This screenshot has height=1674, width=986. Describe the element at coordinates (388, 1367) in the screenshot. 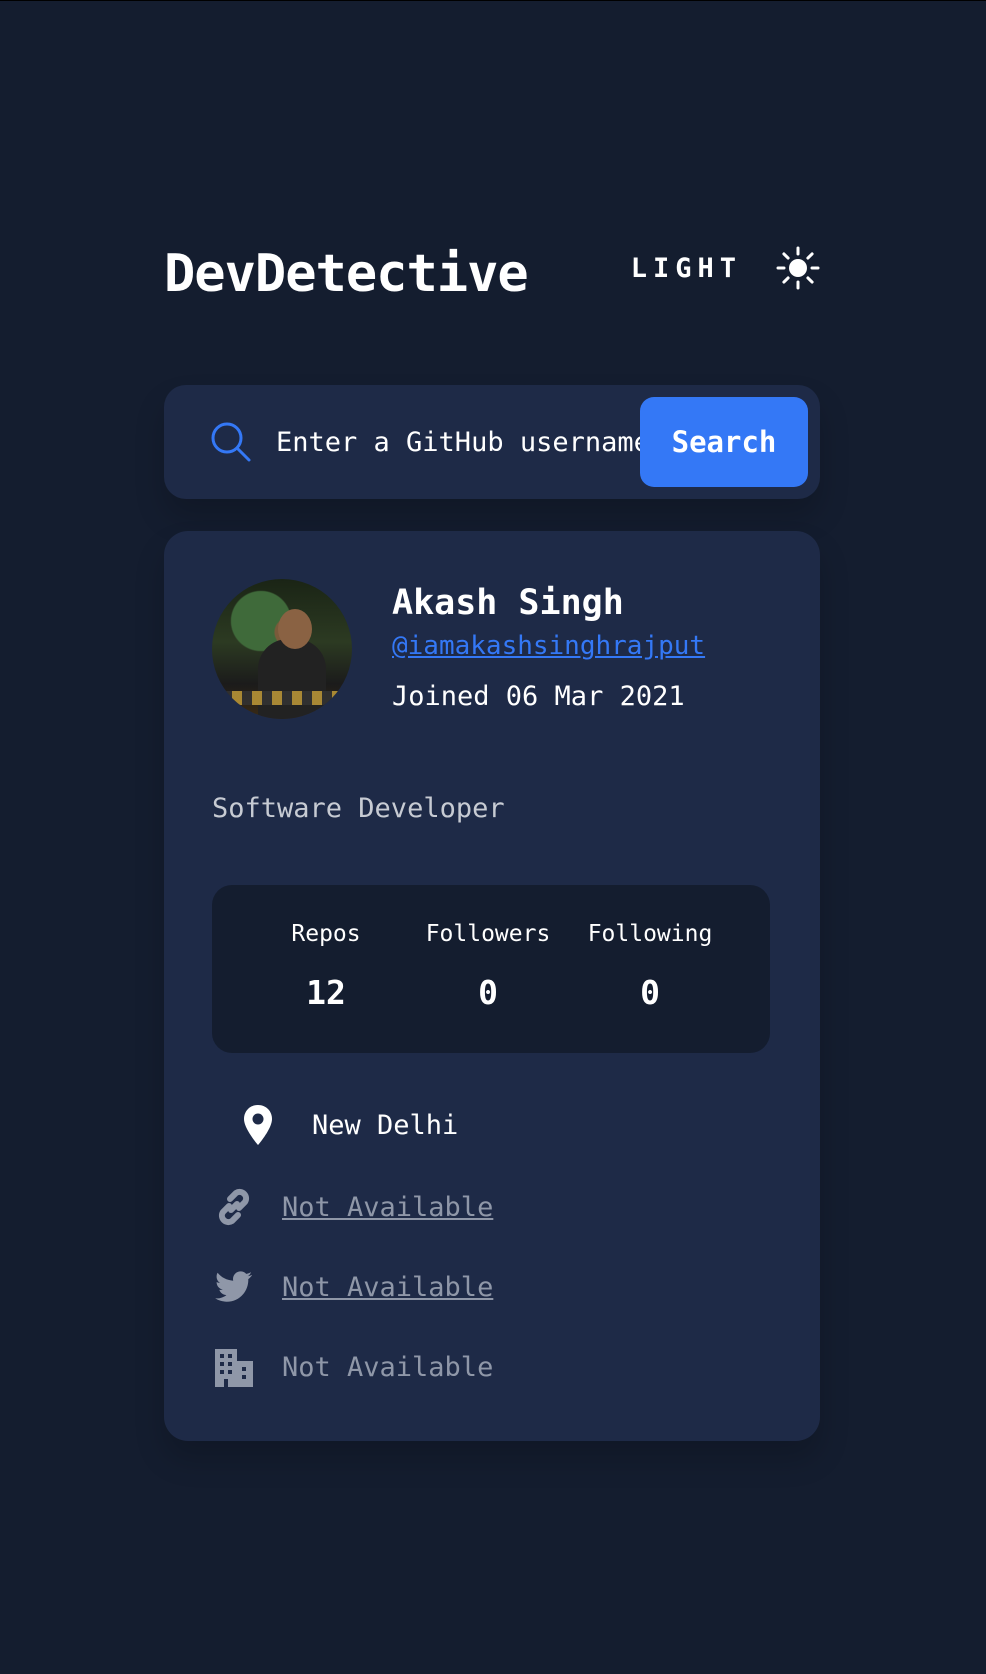

I see `company-text: Not Available` at that location.